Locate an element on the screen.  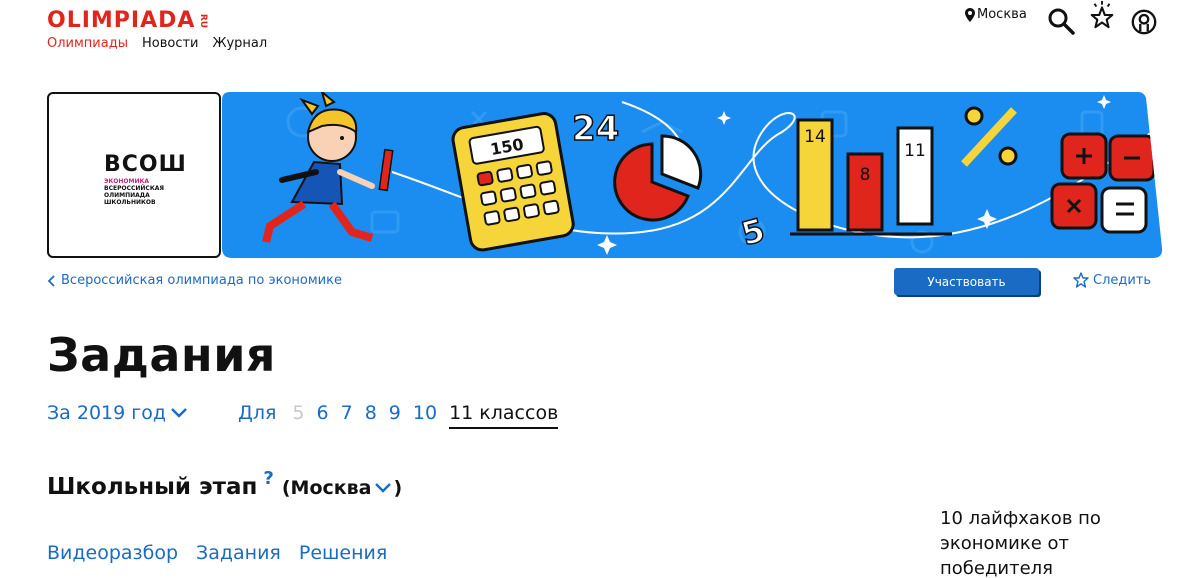
link-solutions: Решения is located at coordinates (343, 553).